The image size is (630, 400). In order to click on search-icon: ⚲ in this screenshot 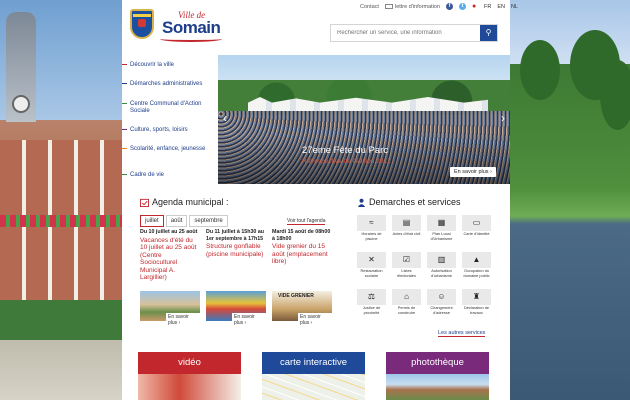, I will do `click(488, 32)`.